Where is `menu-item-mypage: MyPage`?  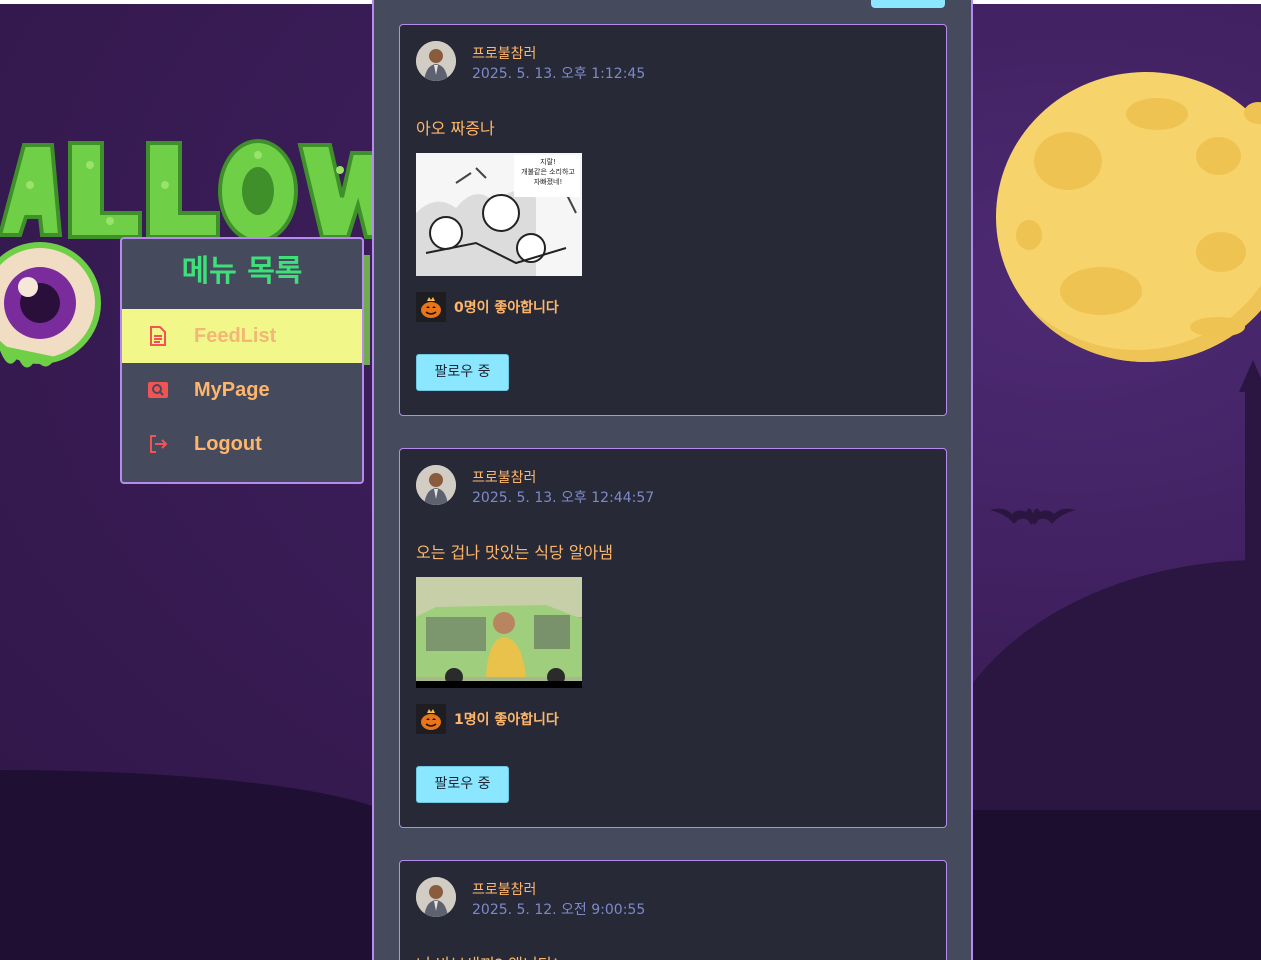 menu-item-mypage: MyPage is located at coordinates (242, 390).